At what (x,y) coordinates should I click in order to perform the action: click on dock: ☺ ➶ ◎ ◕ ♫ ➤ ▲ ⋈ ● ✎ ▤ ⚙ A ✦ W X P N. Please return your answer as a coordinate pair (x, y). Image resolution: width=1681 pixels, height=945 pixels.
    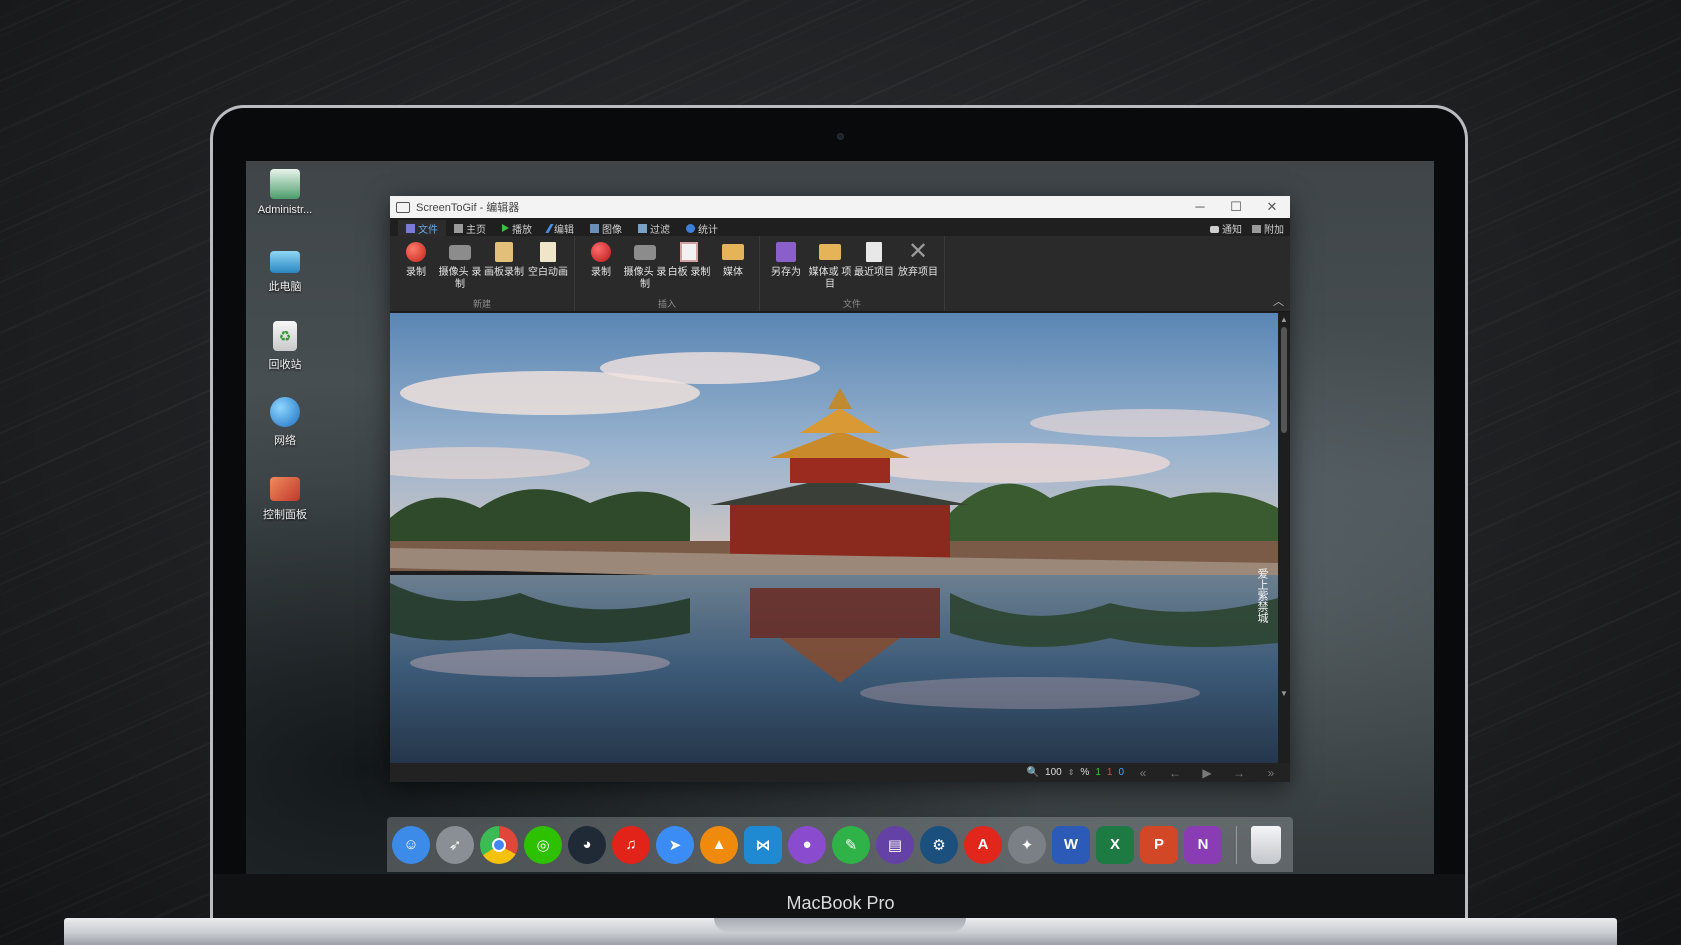
    Looking at the image, I should click on (840, 844).